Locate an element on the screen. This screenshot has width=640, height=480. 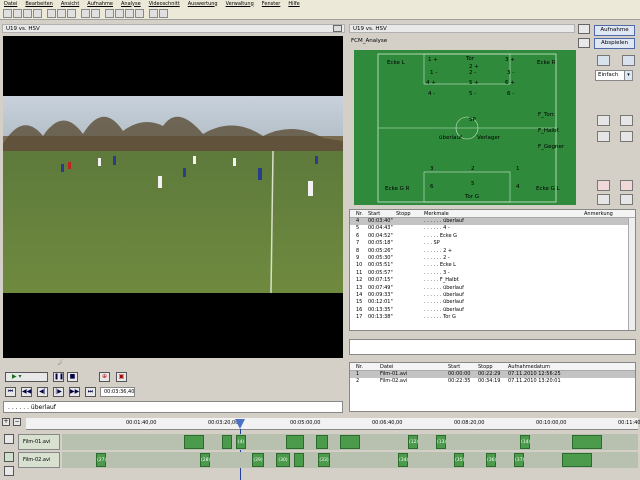
table-row: 17 00:13:38" . . . . . . Tor G is located at coordinates (492, 317).